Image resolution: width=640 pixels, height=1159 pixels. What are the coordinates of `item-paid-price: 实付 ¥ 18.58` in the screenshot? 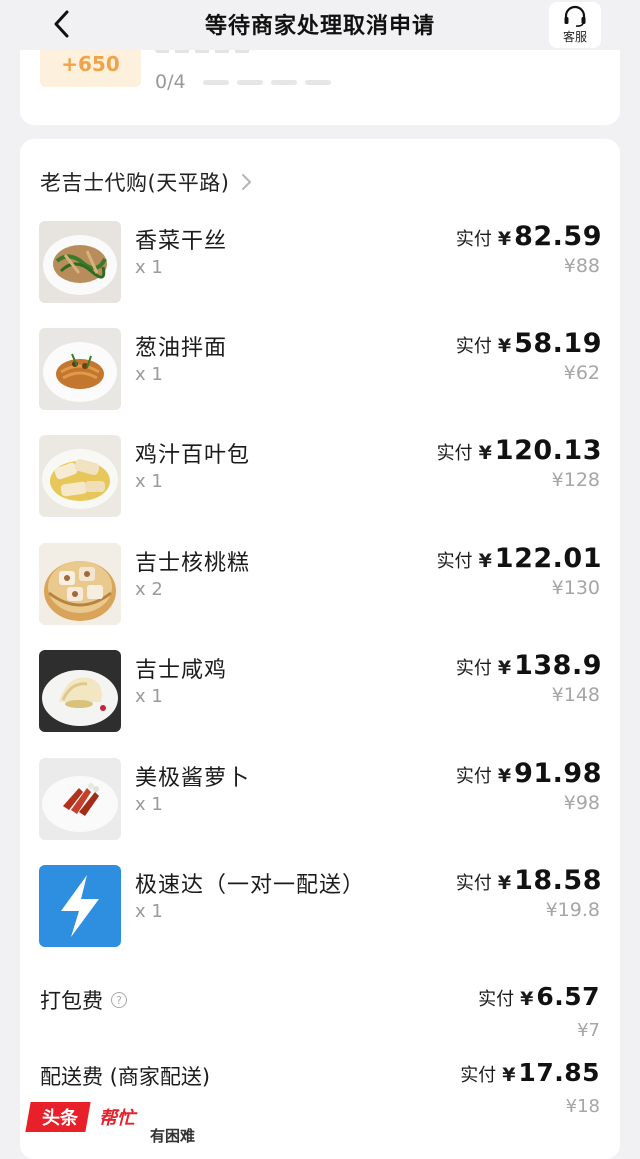 It's located at (529, 880).